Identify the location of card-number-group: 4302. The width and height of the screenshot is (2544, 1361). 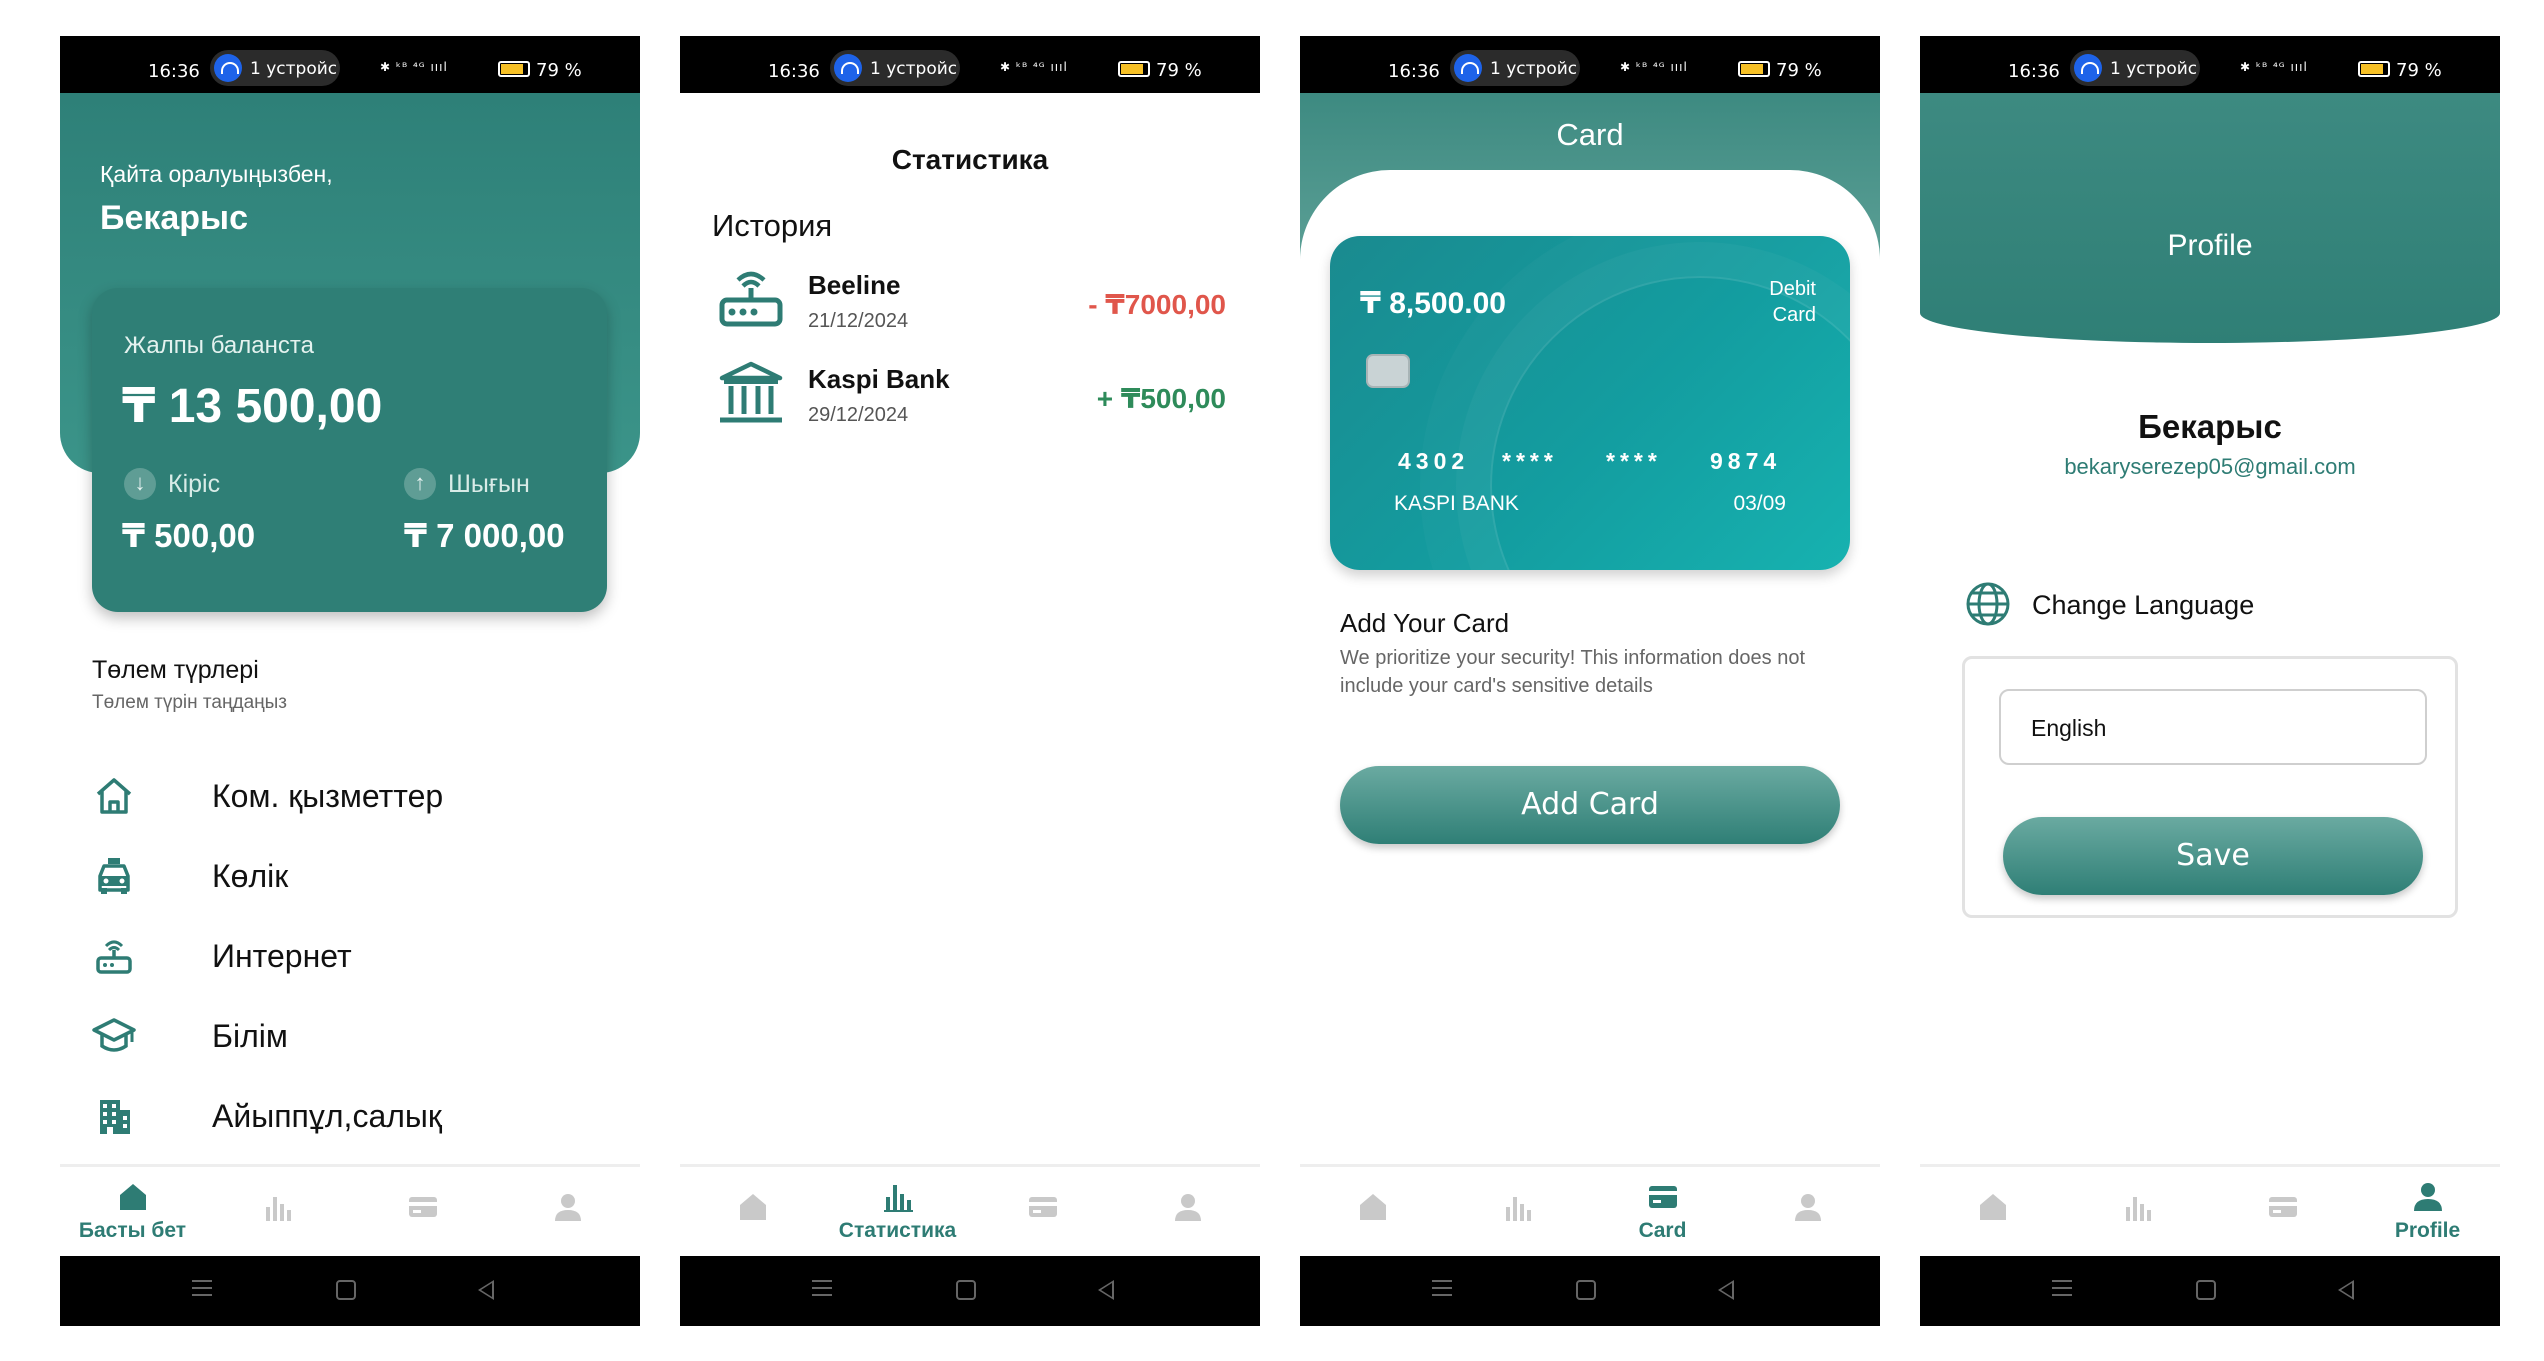
(1434, 461).